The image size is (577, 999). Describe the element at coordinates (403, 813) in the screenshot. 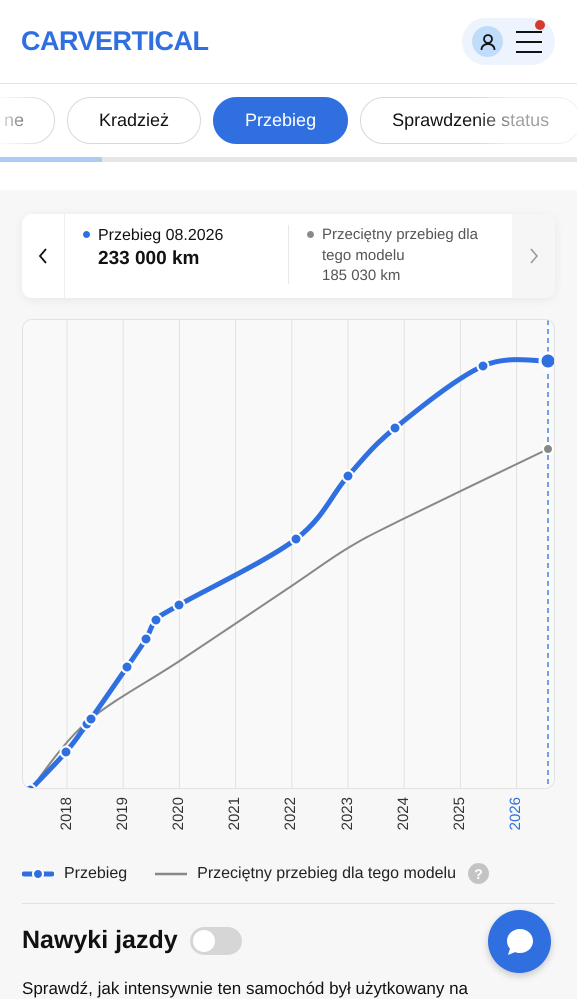

I see `year-label: 2024` at that location.